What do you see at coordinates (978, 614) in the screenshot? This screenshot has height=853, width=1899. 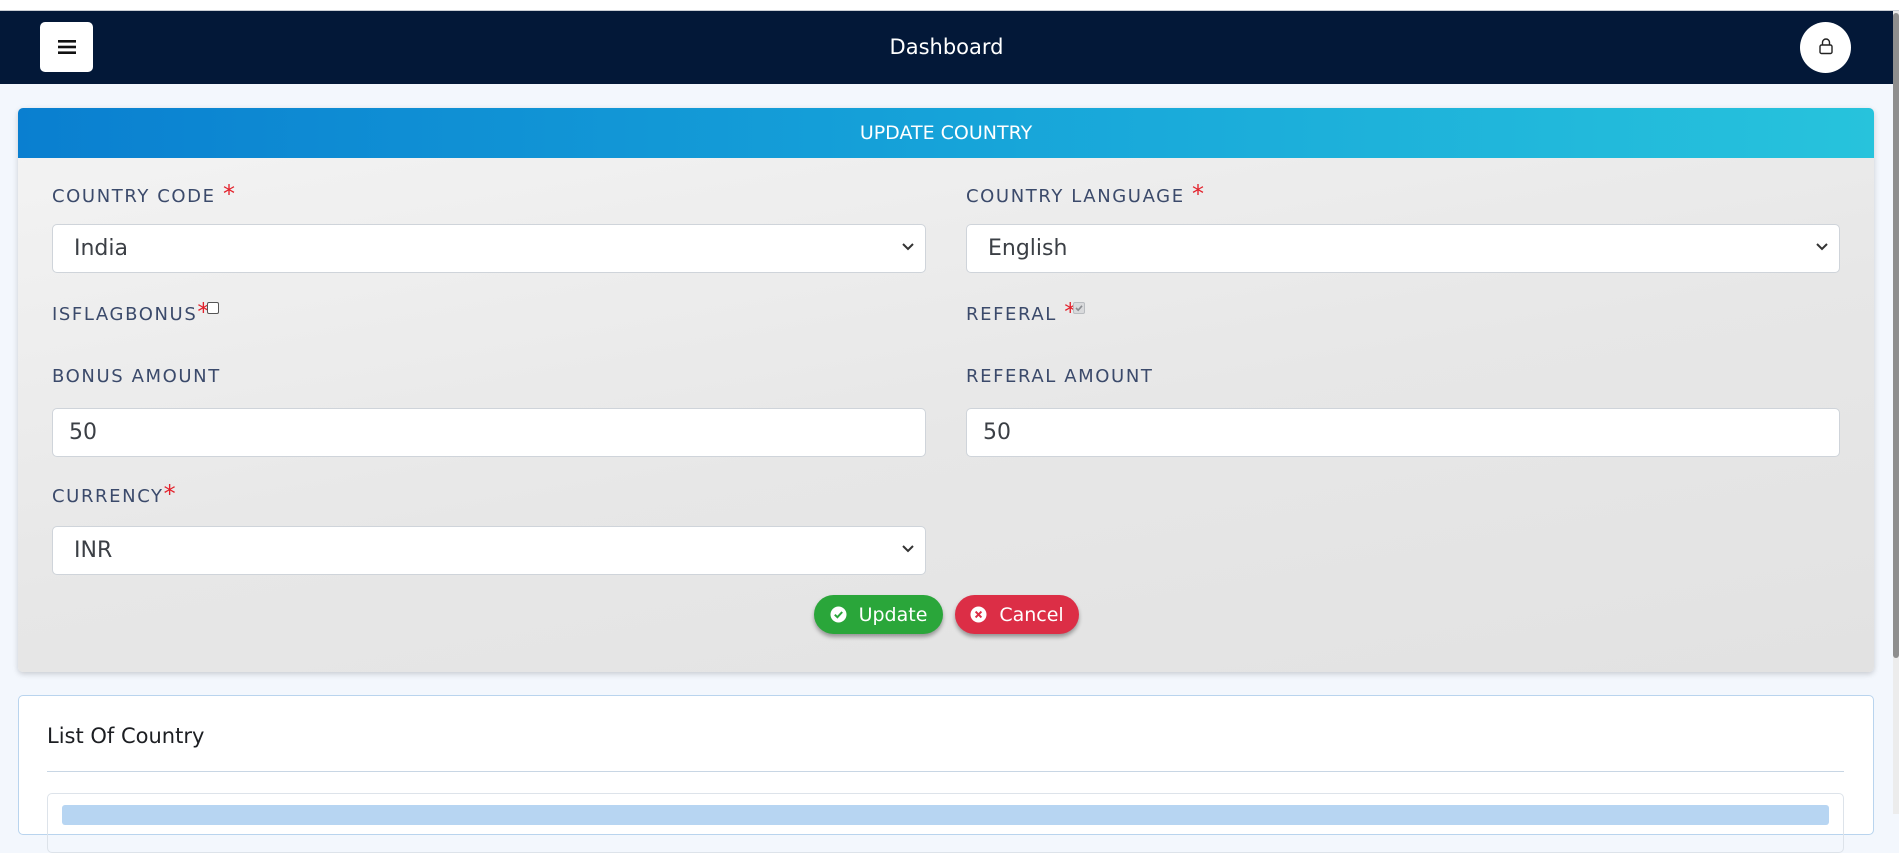 I see `times-circle-icon` at bounding box center [978, 614].